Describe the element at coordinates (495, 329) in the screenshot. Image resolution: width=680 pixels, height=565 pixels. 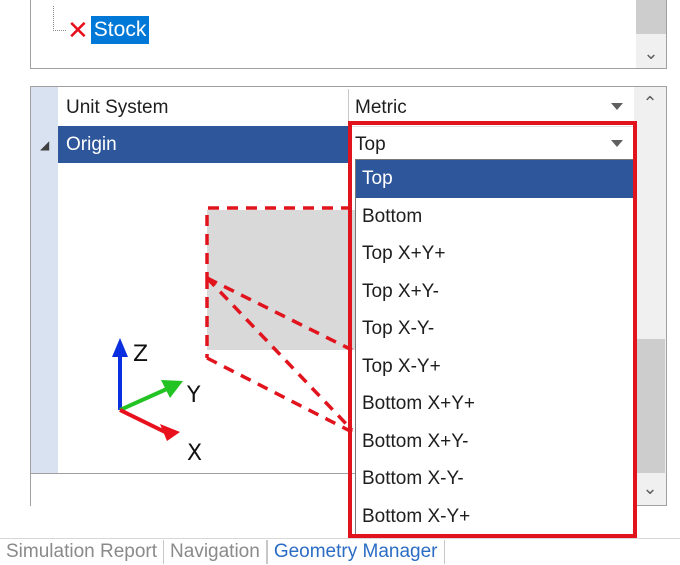
I see `dropdown-option: Top X-Y-` at that location.